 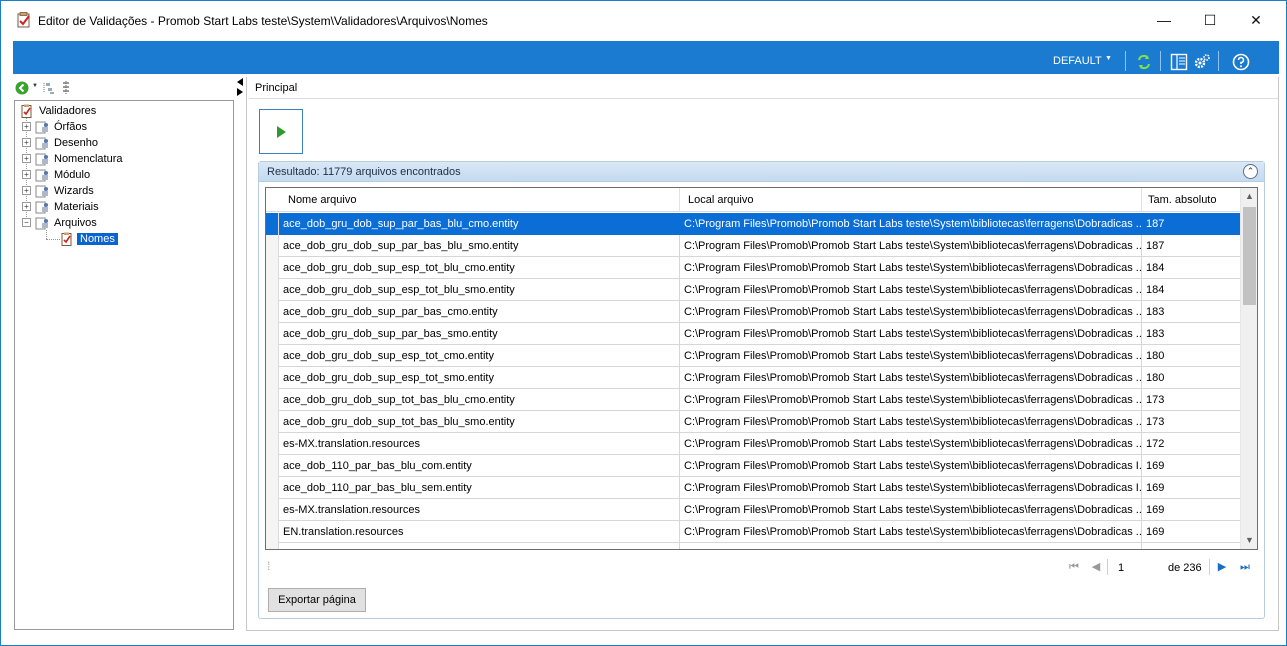 What do you see at coordinates (1249, 196) in the screenshot?
I see `scroll-up-icon: ▲` at bounding box center [1249, 196].